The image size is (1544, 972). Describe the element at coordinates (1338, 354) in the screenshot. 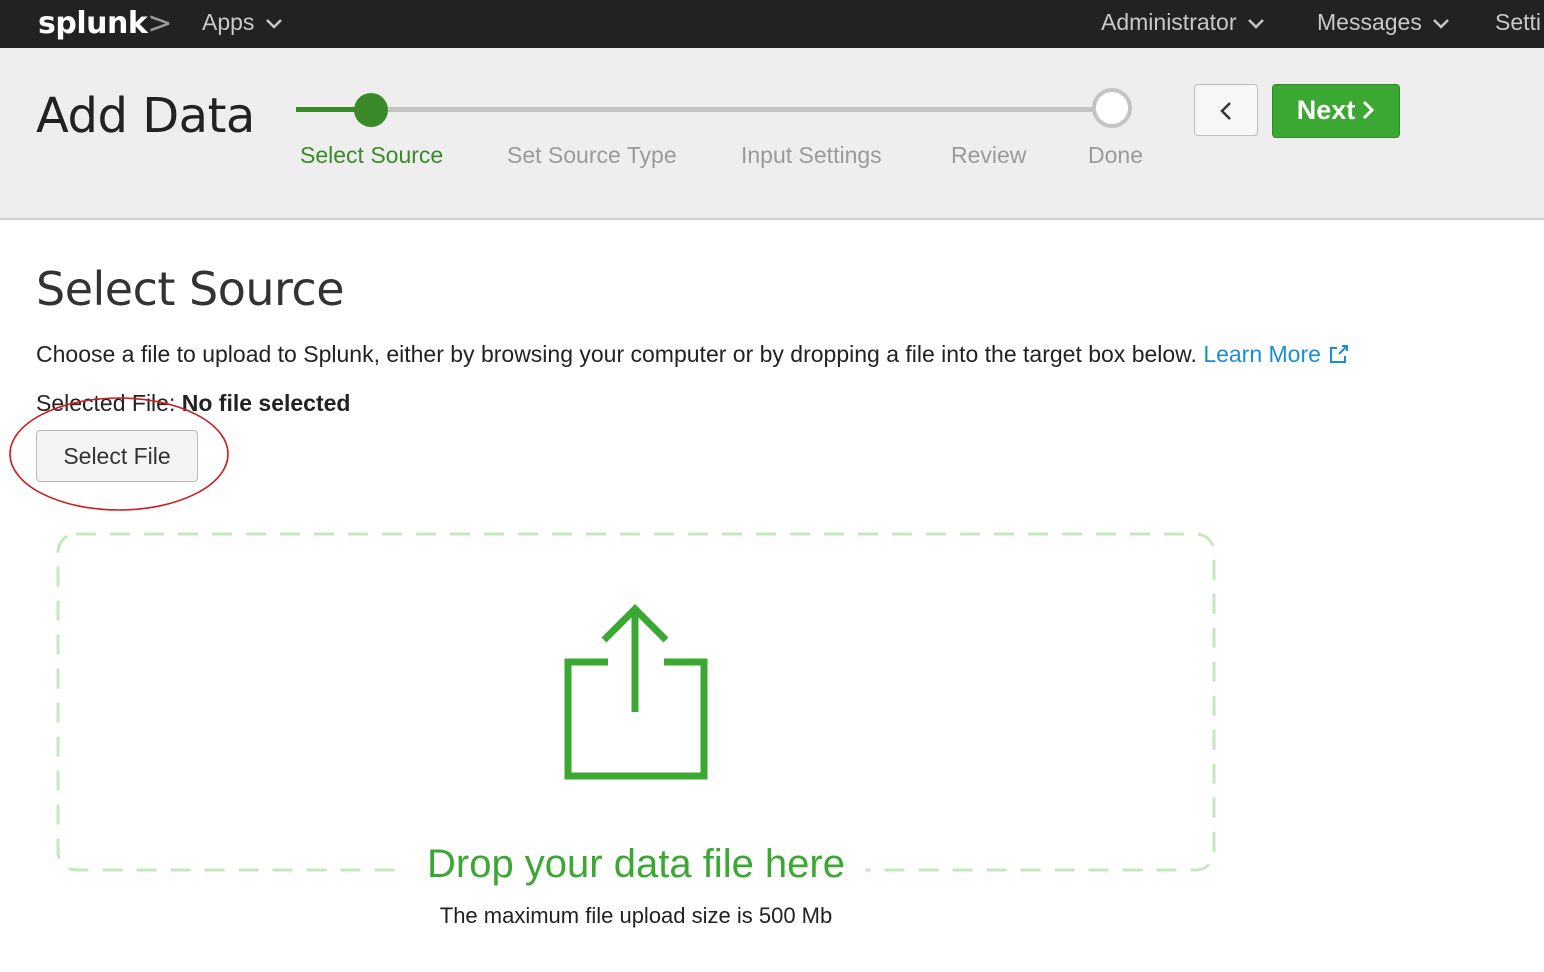

I see `external-link-icon` at that location.